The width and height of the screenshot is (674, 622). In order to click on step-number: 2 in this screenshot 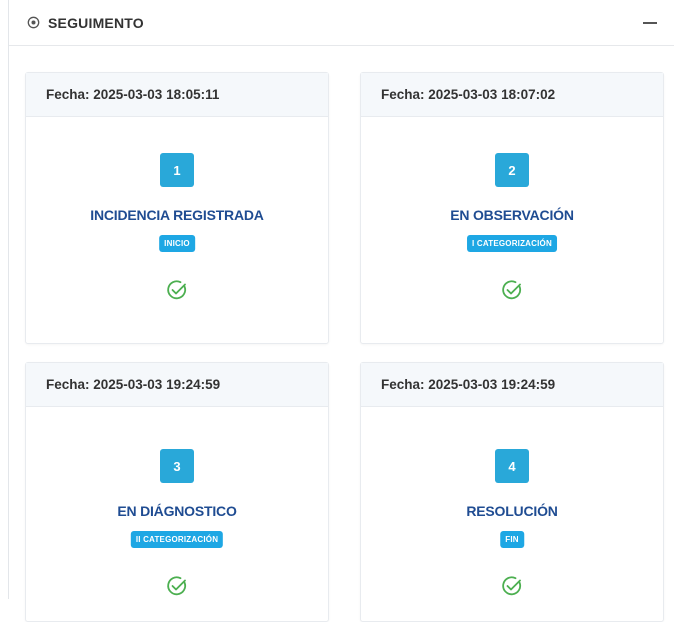, I will do `click(512, 170)`.